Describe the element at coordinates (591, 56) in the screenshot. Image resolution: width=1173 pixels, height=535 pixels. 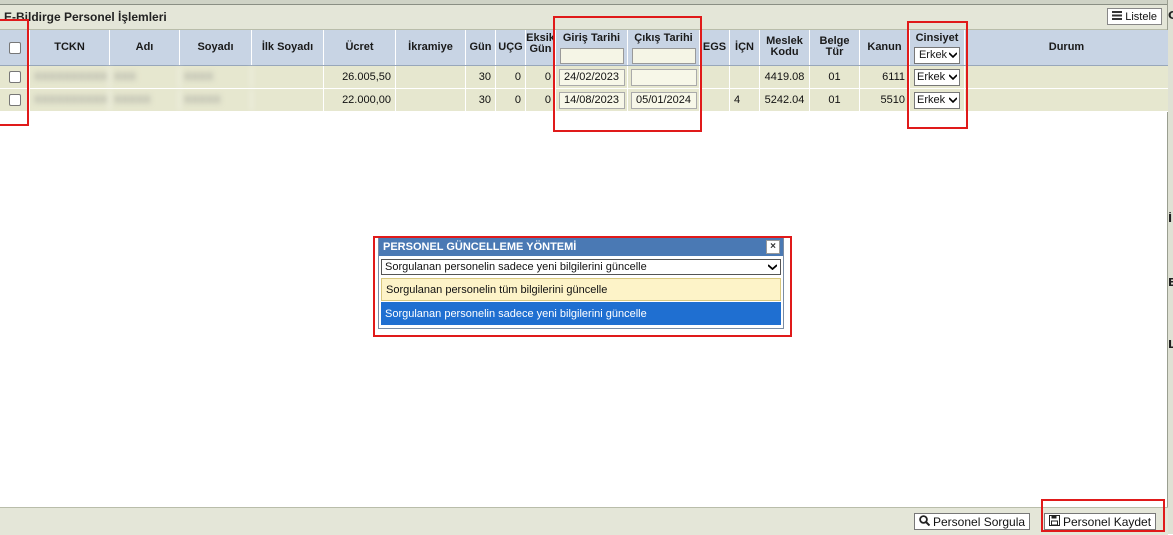
I see `giris-filter-input` at that location.